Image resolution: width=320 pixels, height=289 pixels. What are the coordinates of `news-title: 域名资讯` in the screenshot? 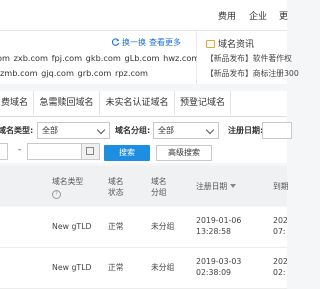 It's located at (230, 43).